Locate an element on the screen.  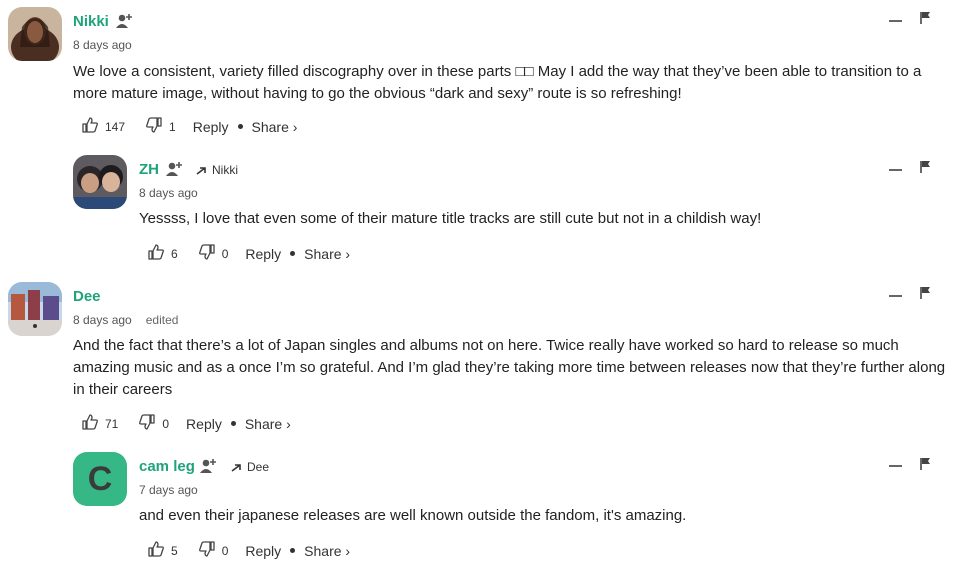
dislike-count: 1 is located at coordinates (172, 126).